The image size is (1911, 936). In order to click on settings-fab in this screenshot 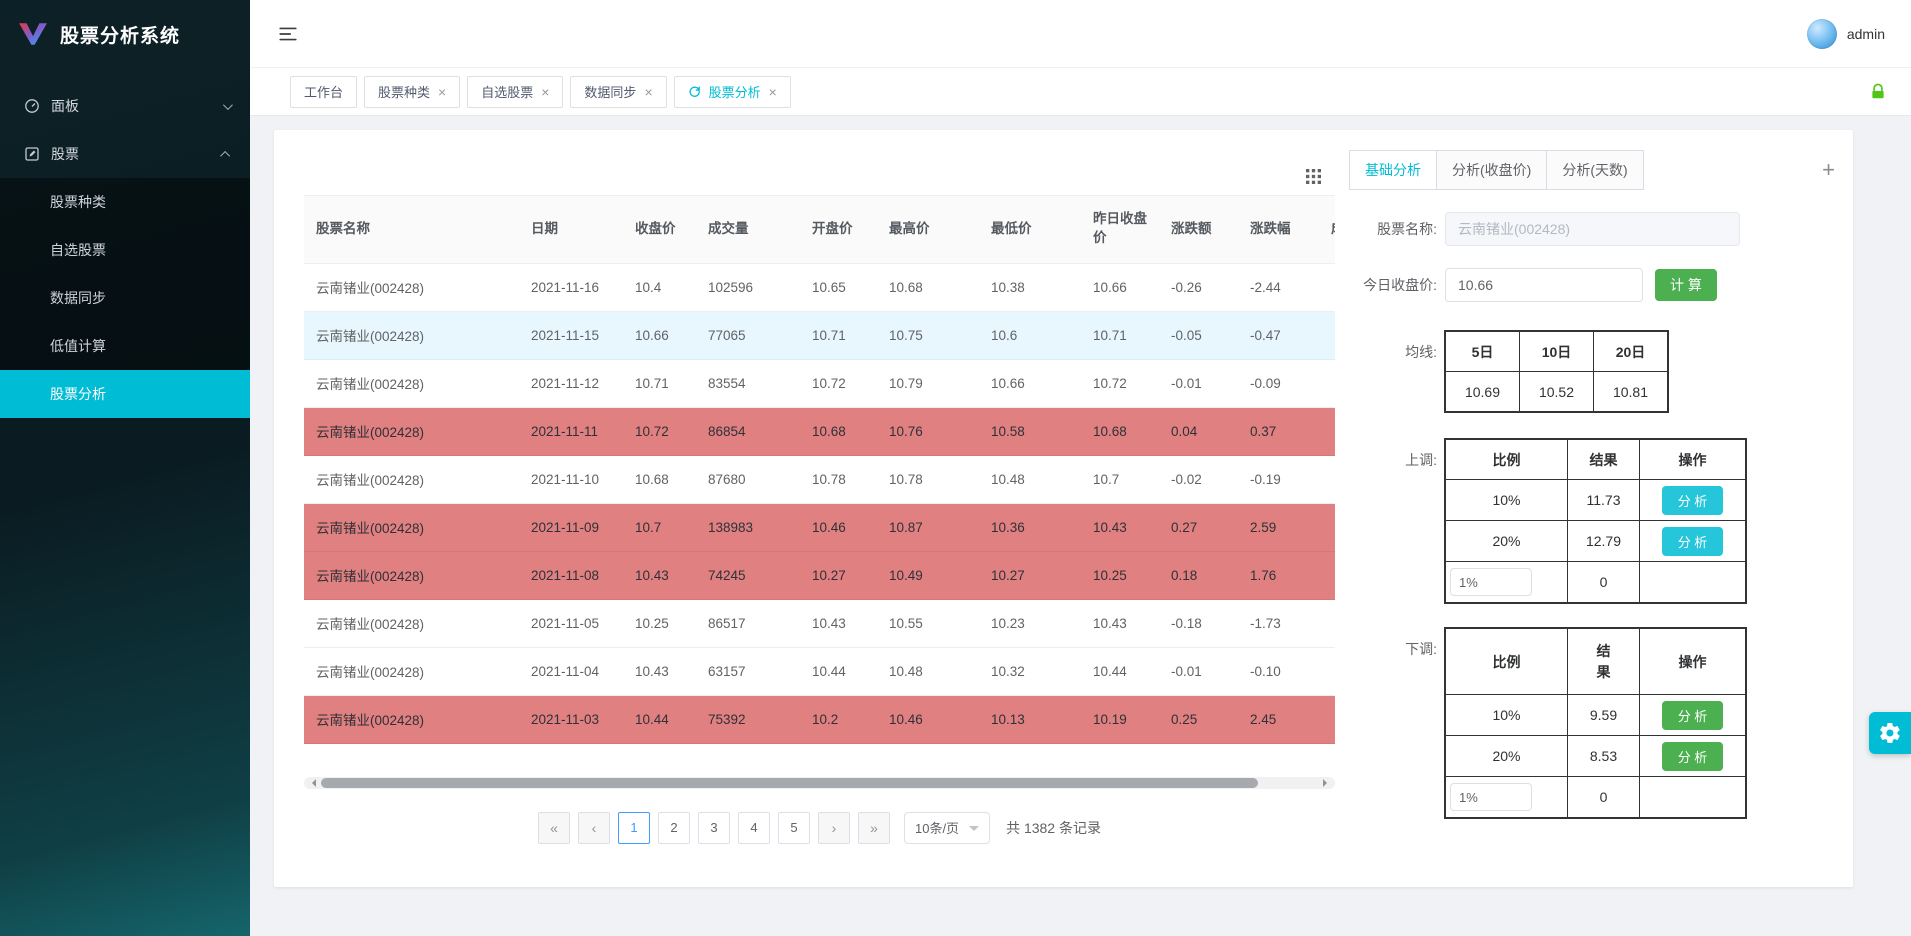, I will do `click(1890, 733)`.